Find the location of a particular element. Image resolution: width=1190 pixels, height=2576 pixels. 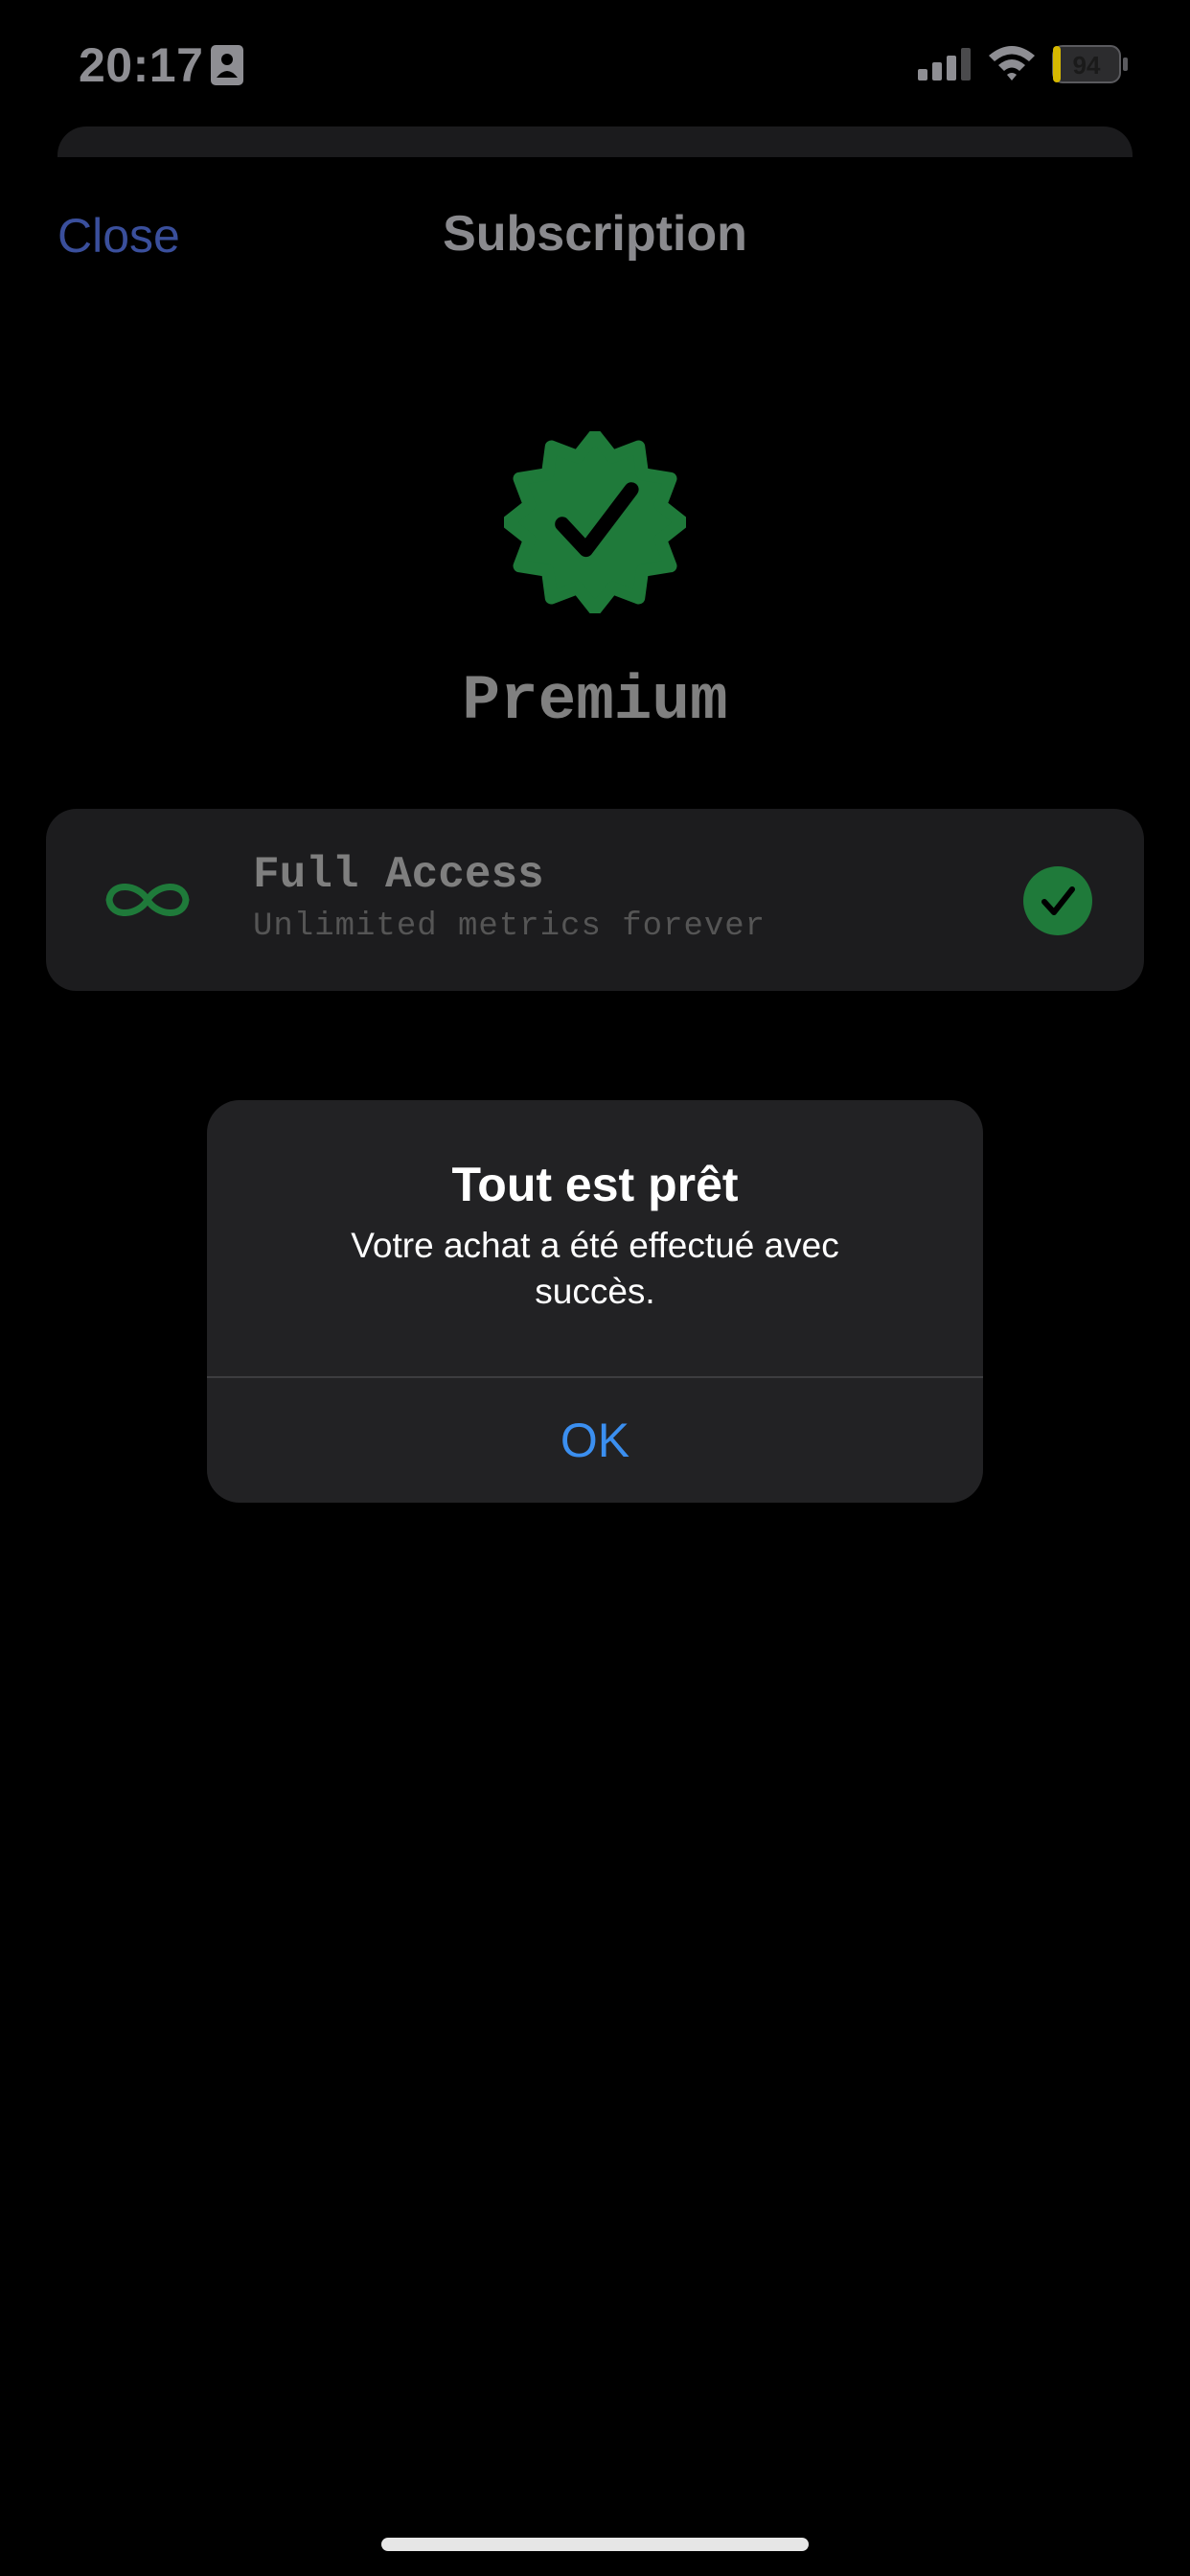

battery-indicator: 94 is located at coordinates (1091, 64).